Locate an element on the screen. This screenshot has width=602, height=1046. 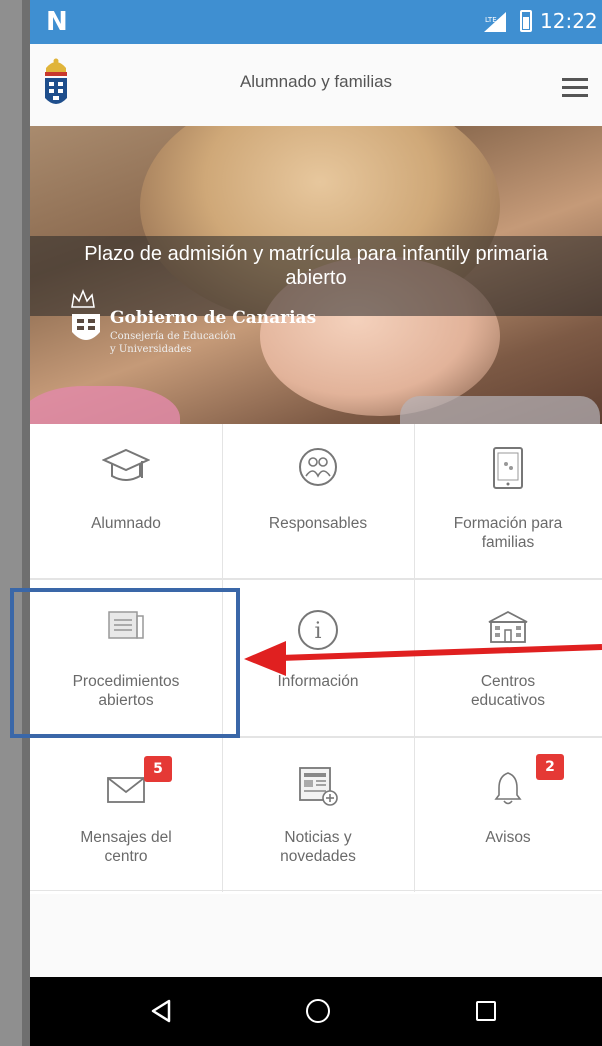
device-frame-edge is located at coordinates (26, 523).